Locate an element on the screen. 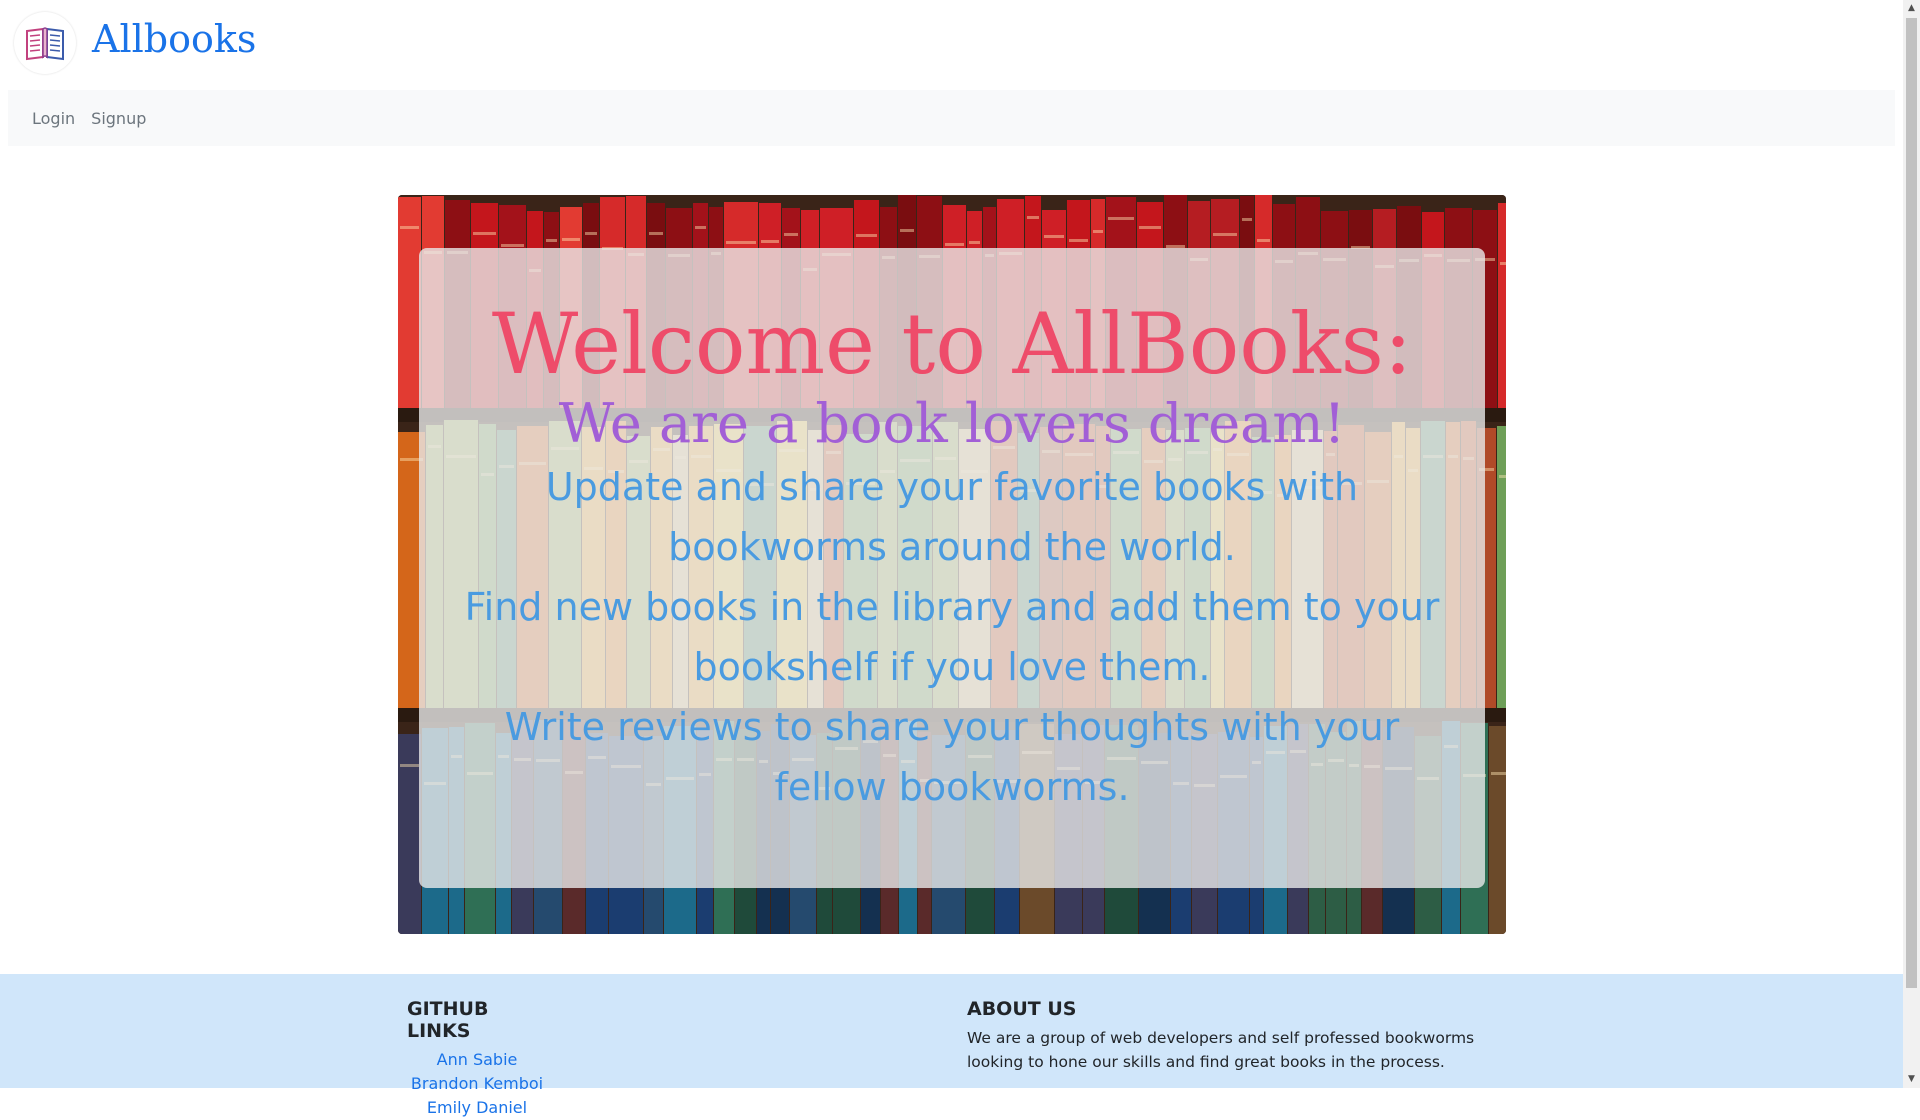 This screenshot has width=1920, height=1120. brand-name: Allbooks is located at coordinates (174, 39).